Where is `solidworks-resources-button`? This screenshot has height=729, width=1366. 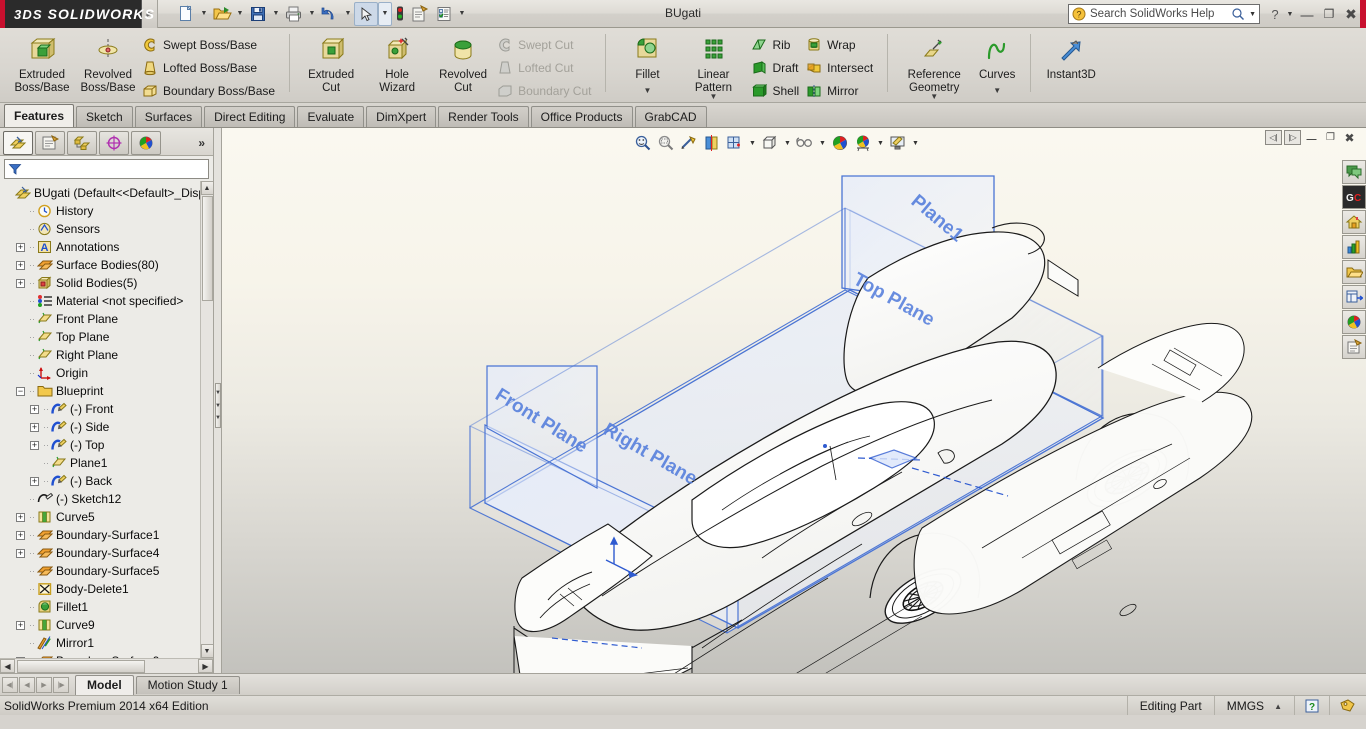
solidworks-resources-button is located at coordinates (1354, 172).